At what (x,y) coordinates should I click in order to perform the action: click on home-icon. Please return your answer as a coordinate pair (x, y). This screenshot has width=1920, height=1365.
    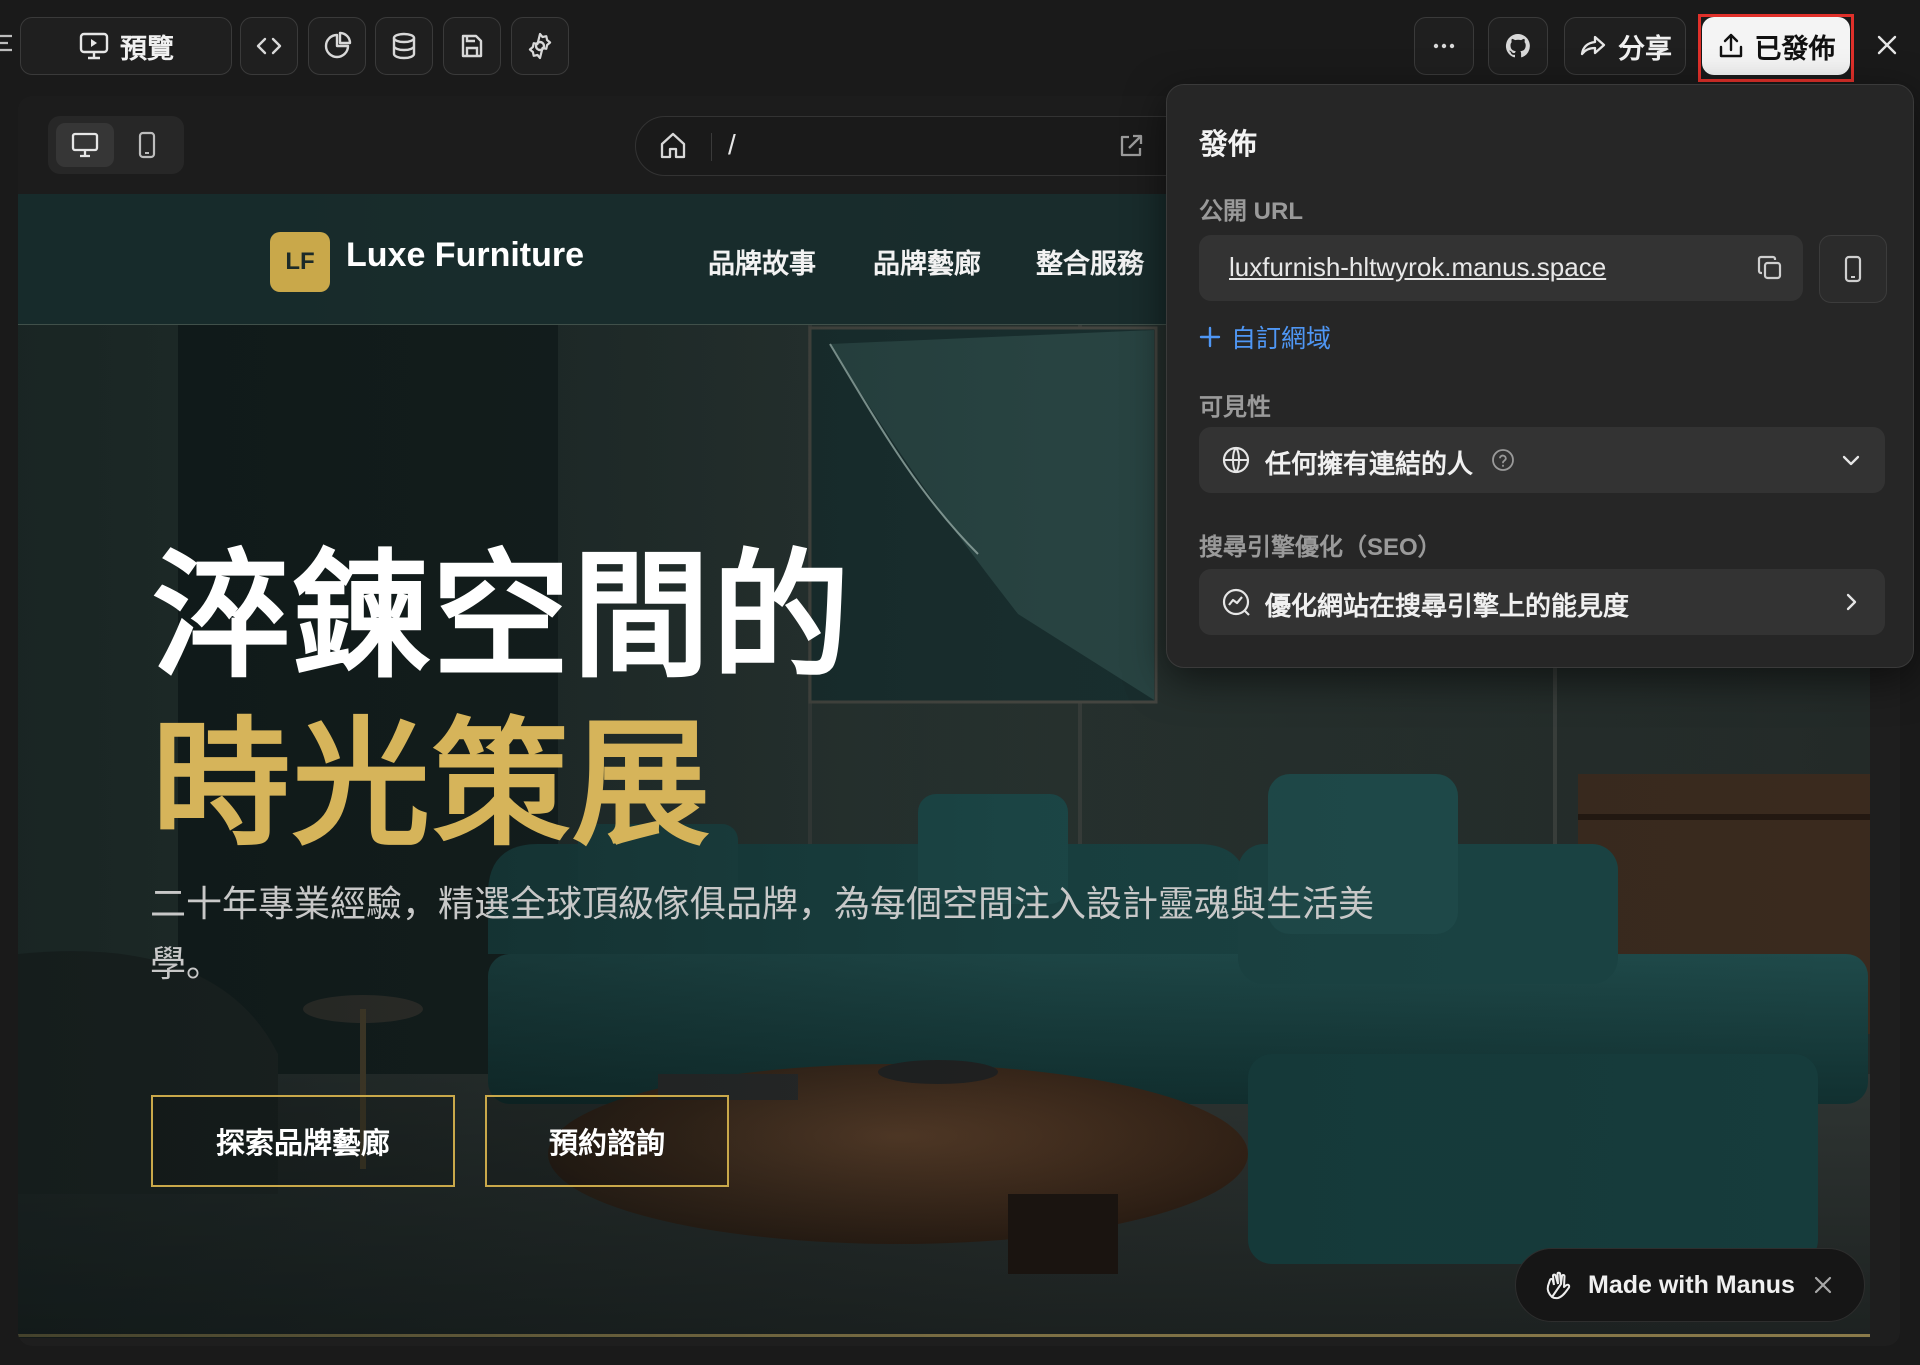
    Looking at the image, I should click on (673, 145).